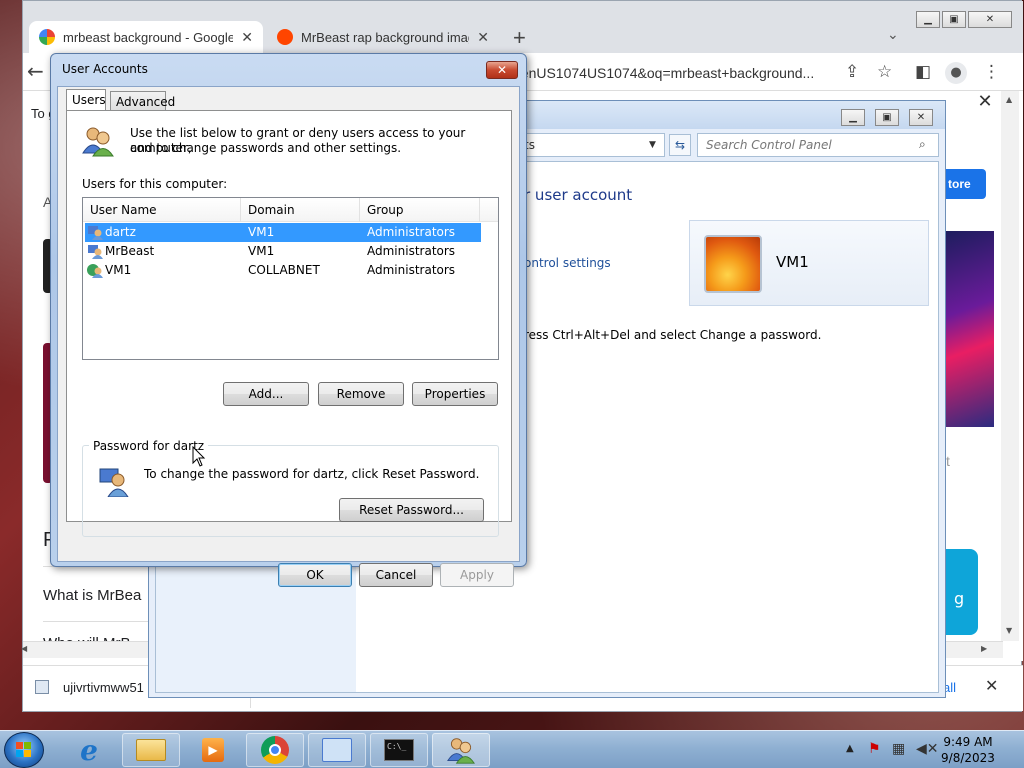 This screenshot has width=1024, height=768. I want to click on account-card: VM1, so click(809, 263).